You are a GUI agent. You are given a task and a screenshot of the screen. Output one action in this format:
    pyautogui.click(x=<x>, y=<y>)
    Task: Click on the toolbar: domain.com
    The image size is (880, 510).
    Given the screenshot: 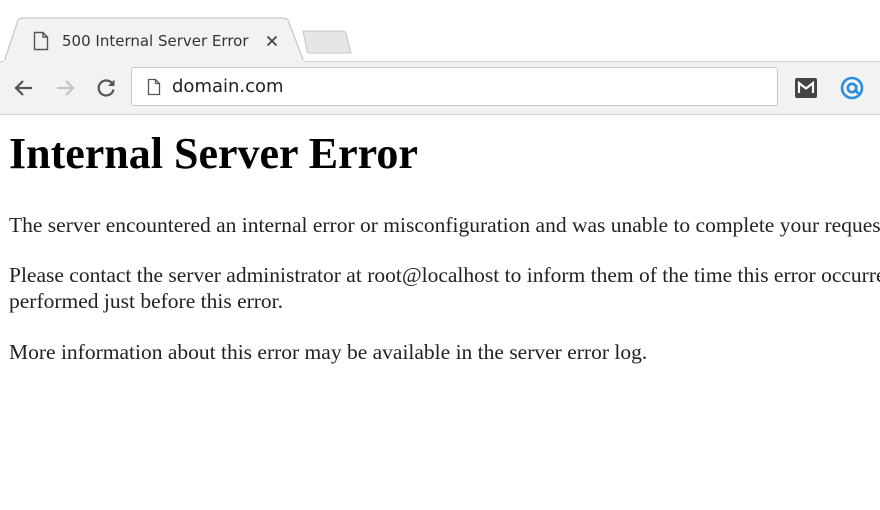 What is the action you would take?
    pyautogui.click(x=440, y=88)
    